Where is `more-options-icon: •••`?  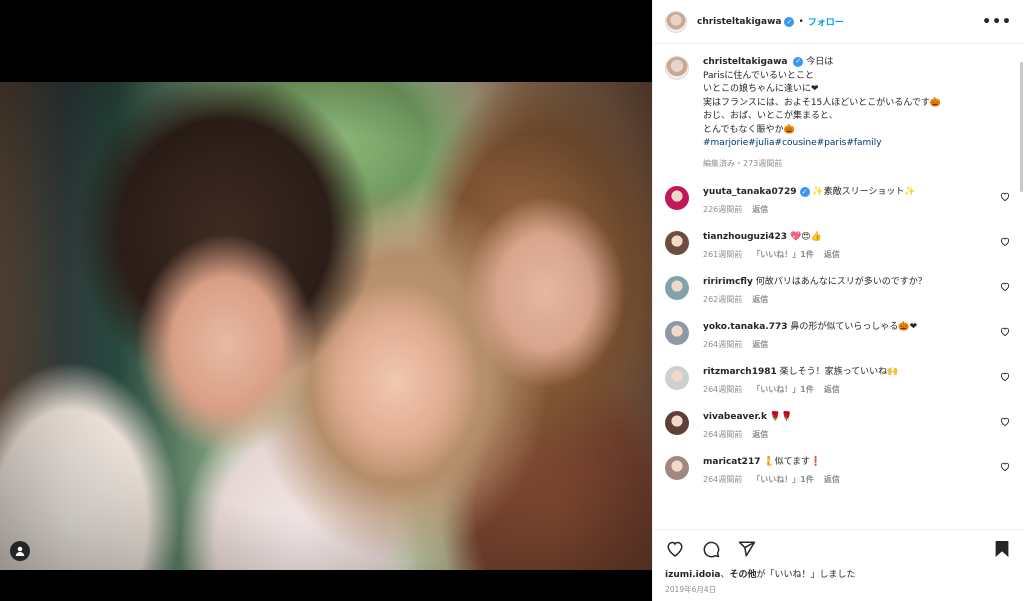 more-options-icon: ••• is located at coordinates (997, 22).